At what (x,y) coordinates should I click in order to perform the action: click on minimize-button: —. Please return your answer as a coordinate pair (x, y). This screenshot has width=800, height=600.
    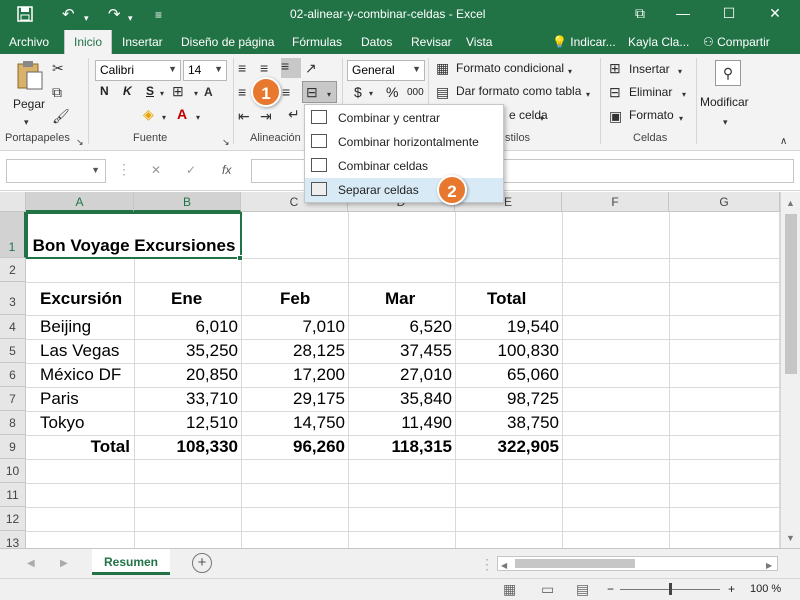
    Looking at the image, I should click on (683, 13).